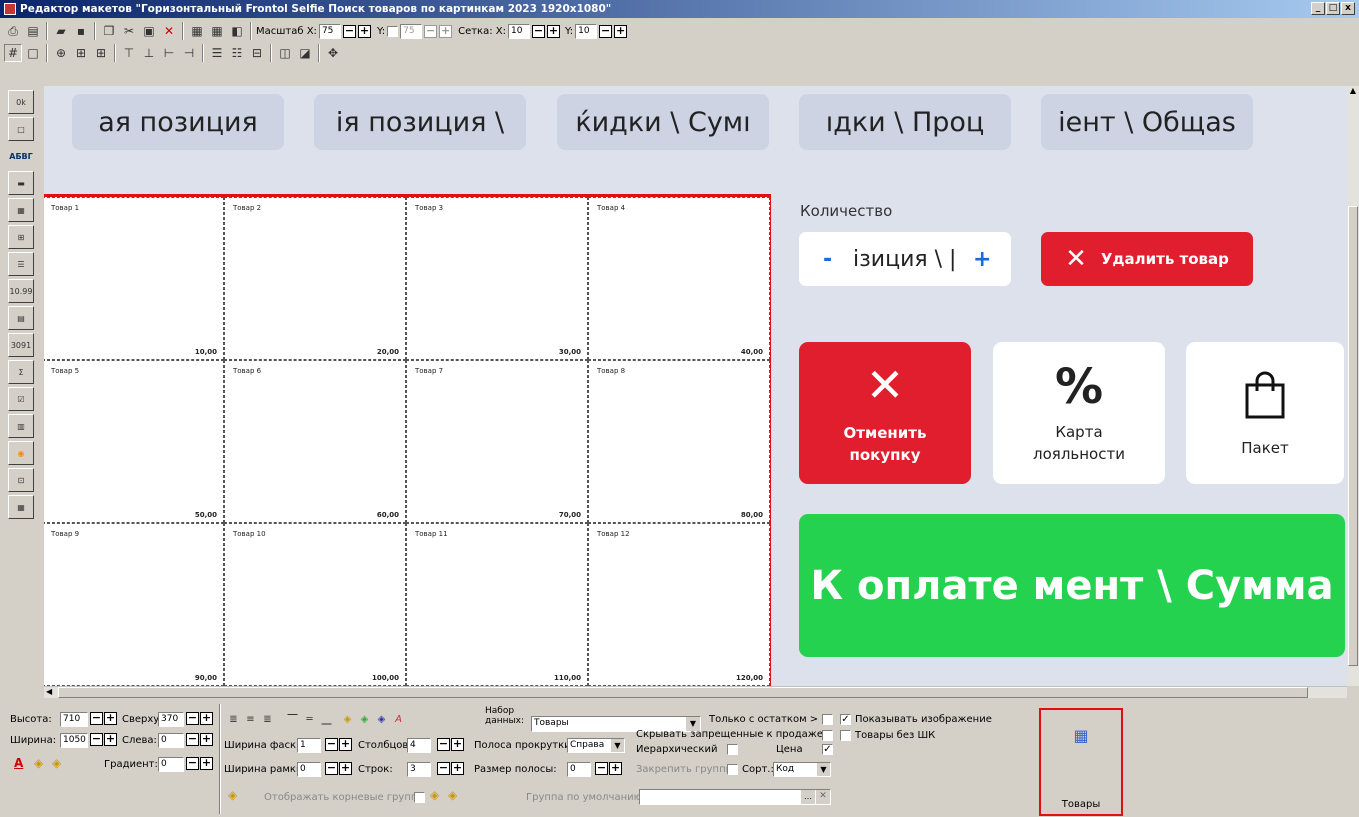 The image size is (1359, 817). Describe the element at coordinates (305, 53) in the screenshot. I see `send-back-icon: ◪` at that location.